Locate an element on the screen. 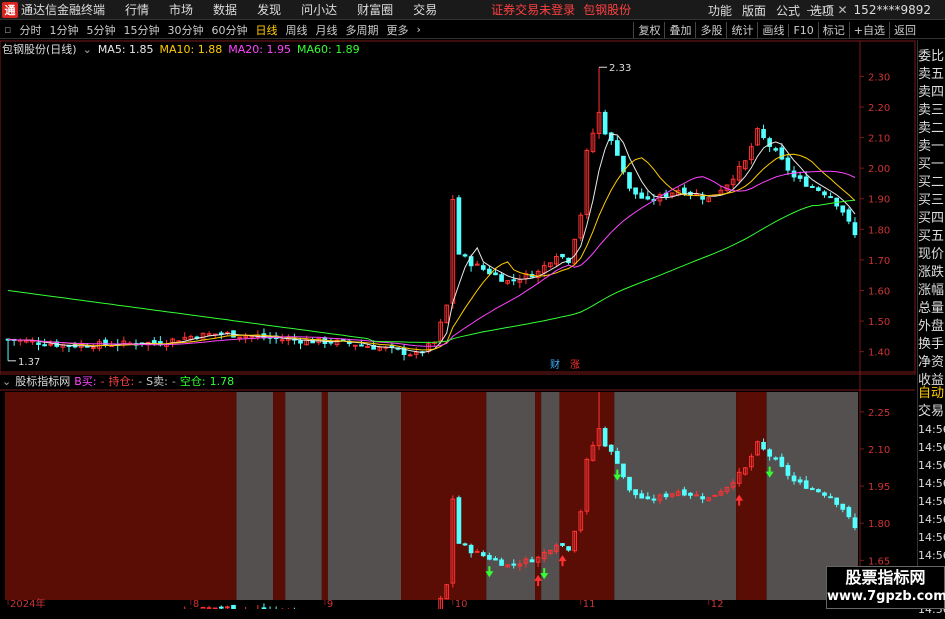 This screenshot has width=945, height=619. toolbar-overlay-button: 叠加 is located at coordinates (679, 30).